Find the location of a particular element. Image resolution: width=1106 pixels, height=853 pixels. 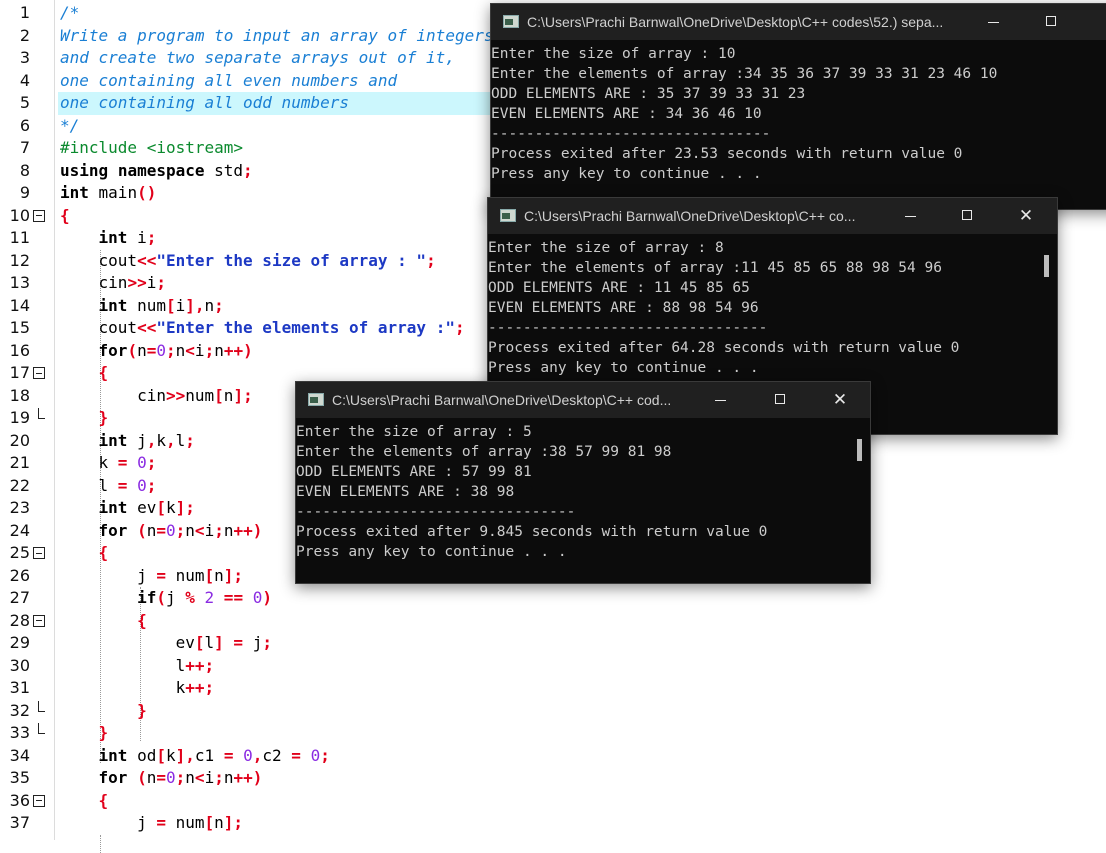

code-line: int main() is located at coordinates (108, 193).